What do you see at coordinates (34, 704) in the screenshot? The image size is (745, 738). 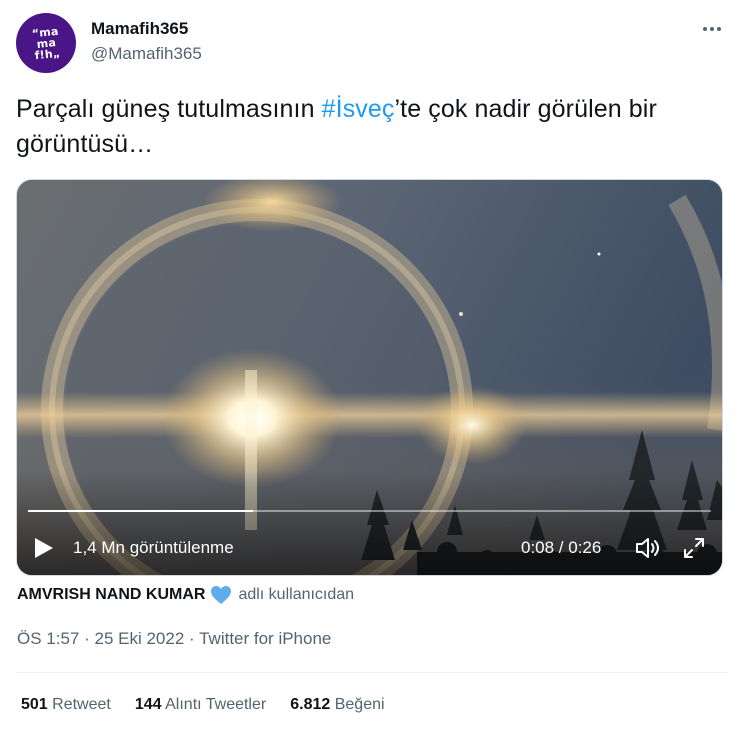 I see `stat-value: 501` at bounding box center [34, 704].